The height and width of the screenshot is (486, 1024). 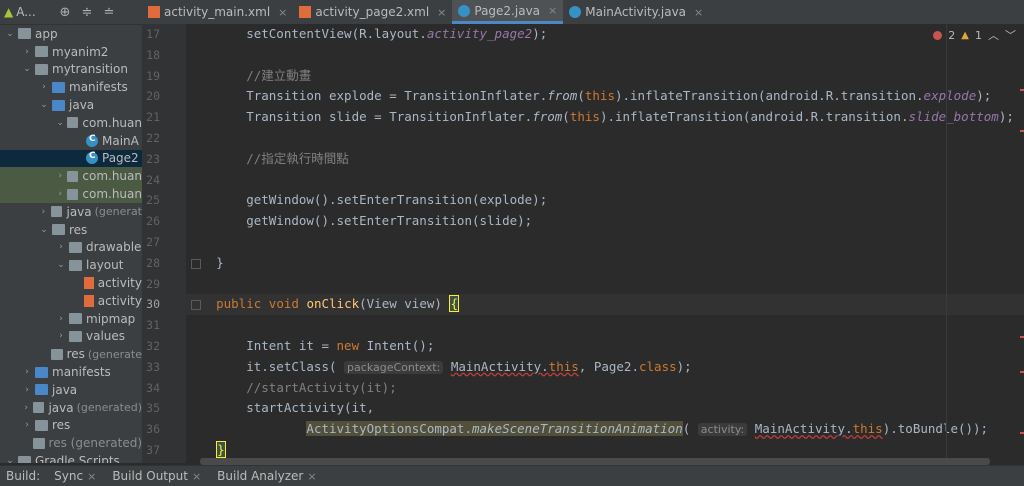 I want to click on tab-build-analyzer: Build Analyzer ×, so click(x=266, y=476).